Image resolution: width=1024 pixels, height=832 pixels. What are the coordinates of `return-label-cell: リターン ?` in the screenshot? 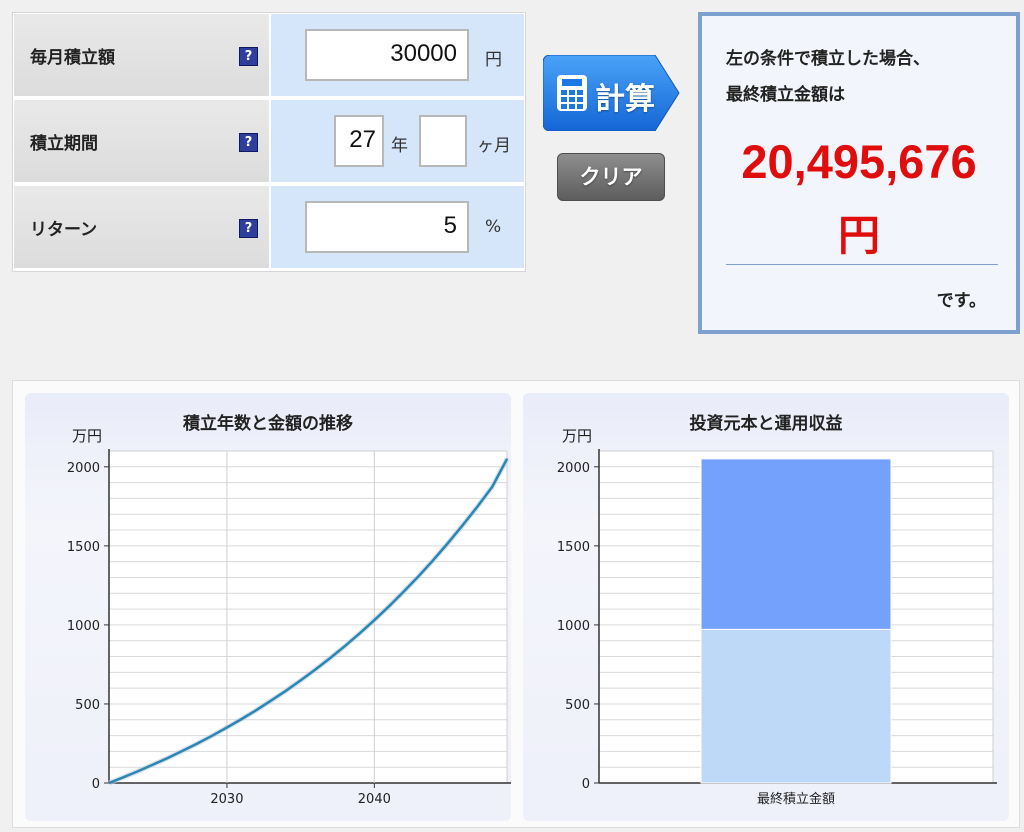 It's located at (141, 227).